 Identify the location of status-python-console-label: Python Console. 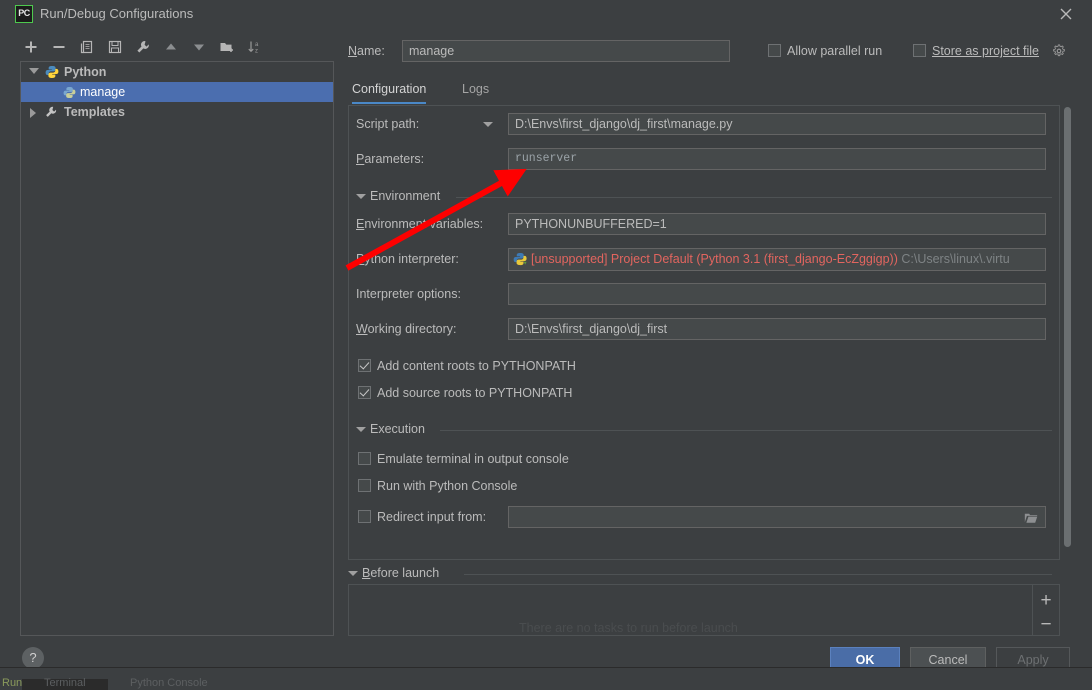
(169, 683).